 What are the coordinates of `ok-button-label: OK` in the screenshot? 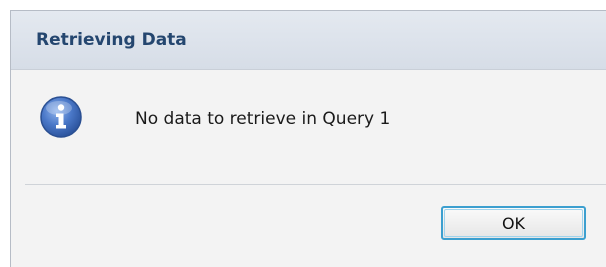 It's located at (513, 223).